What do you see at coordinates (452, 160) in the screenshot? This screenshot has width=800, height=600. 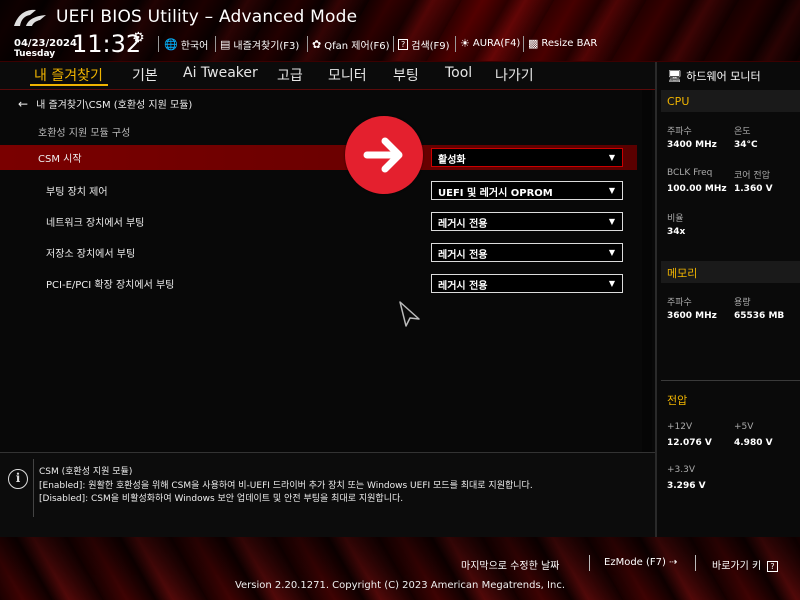 I see `select-value: 활성화` at bounding box center [452, 160].